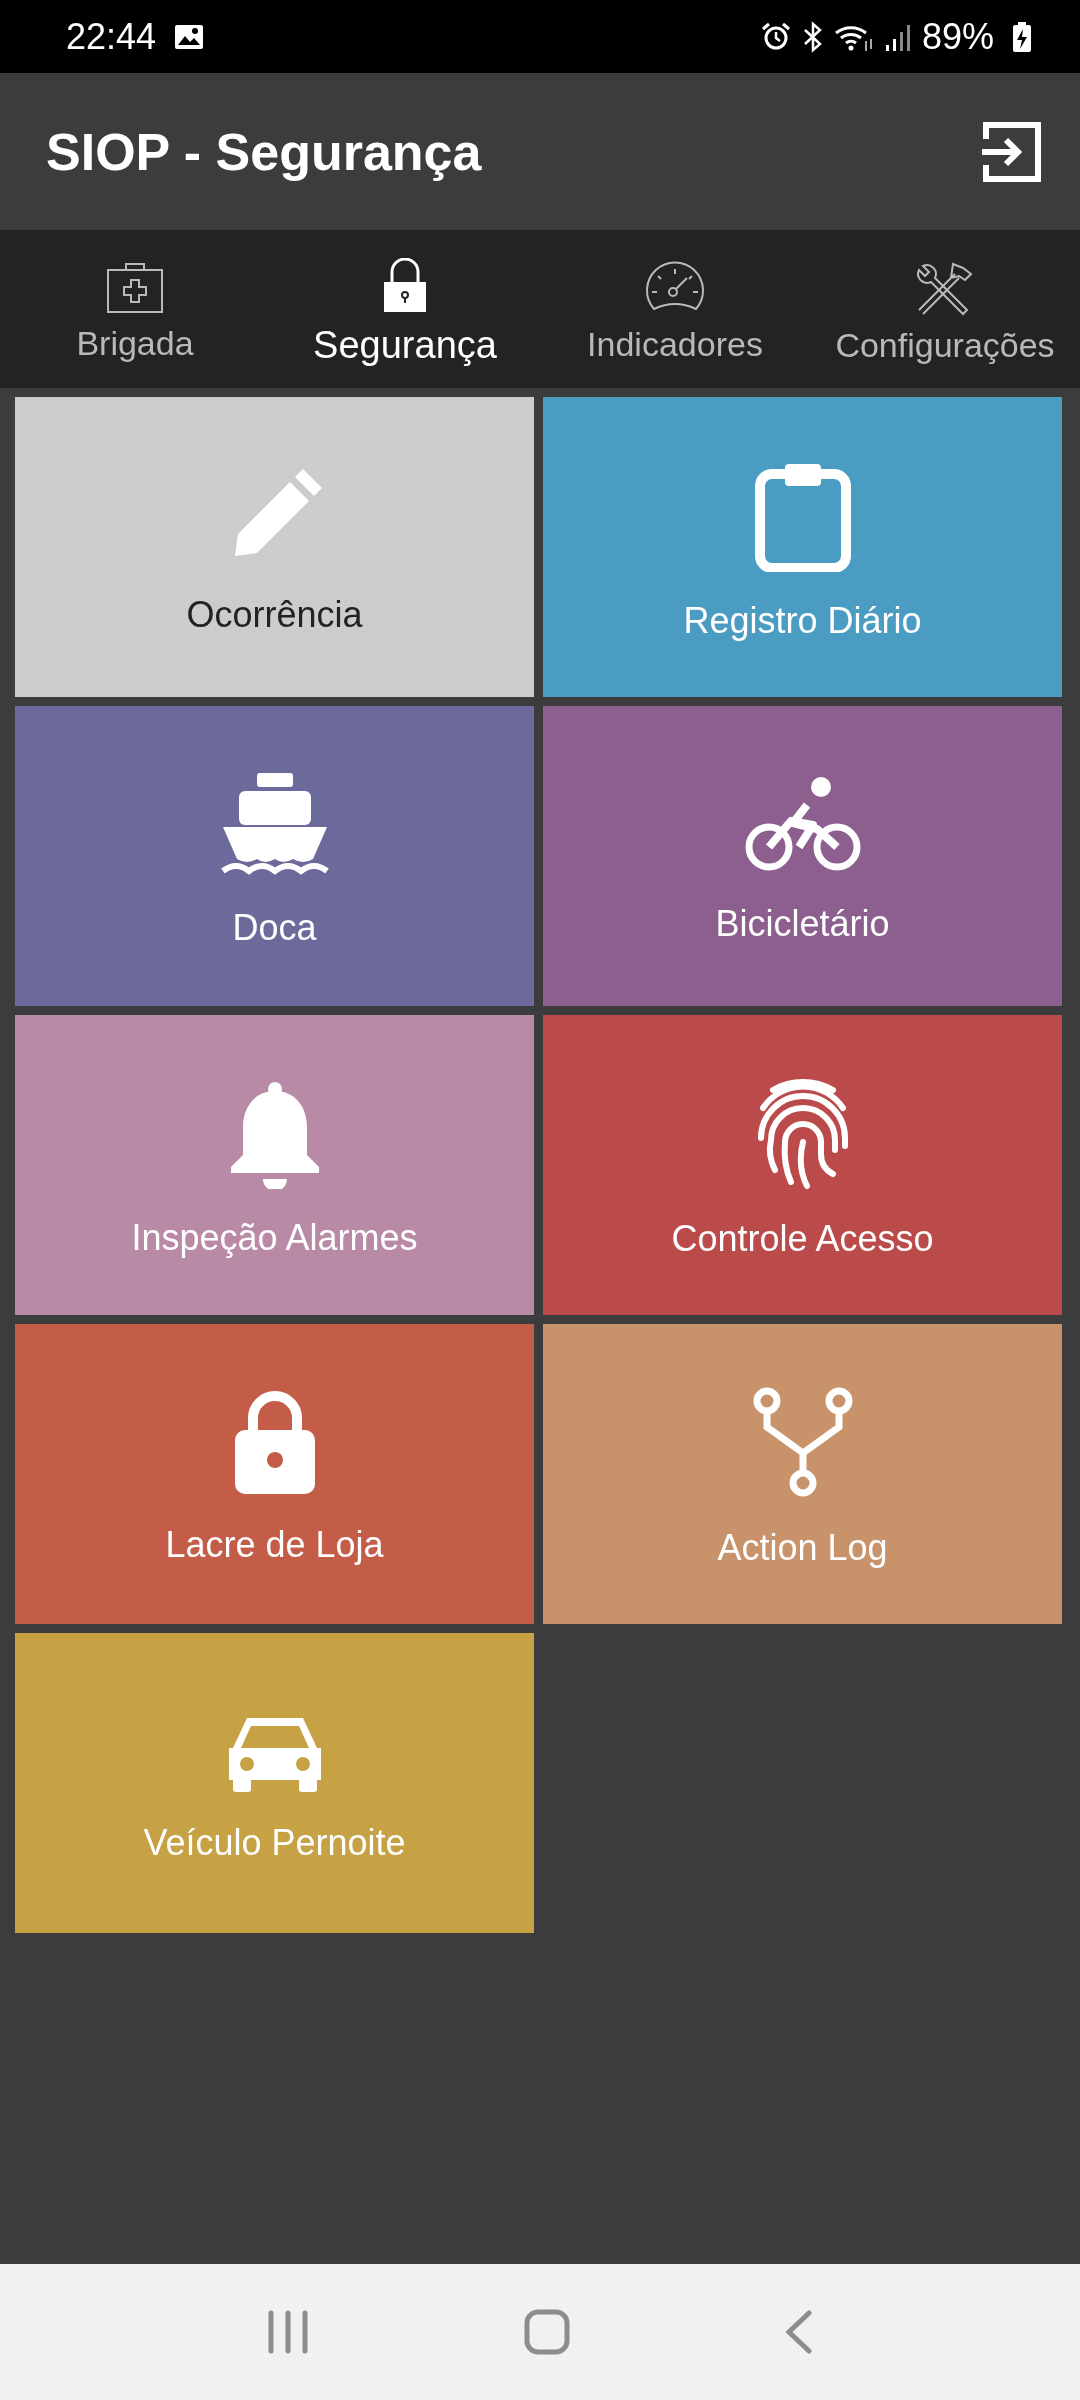 The width and height of the screenshot is (1080, 2400). I want to click on tile-label: Ocorrência, so click(274, 615).